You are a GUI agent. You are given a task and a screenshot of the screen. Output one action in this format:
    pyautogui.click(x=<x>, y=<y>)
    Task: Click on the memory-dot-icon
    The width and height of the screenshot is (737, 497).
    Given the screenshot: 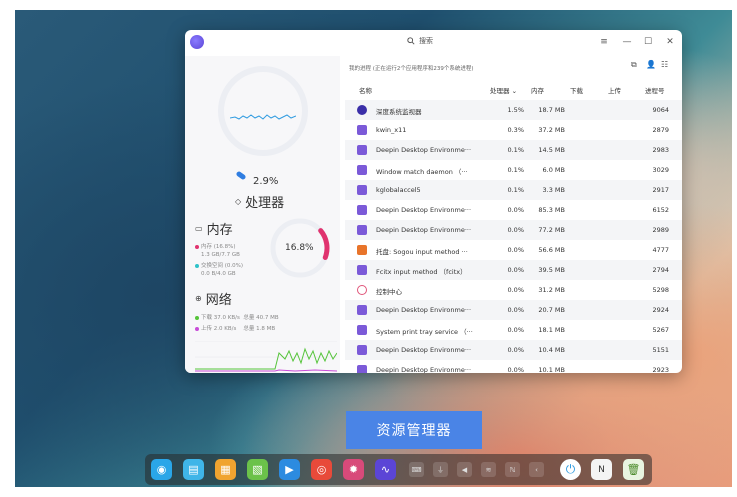 What is the action you would take?
    pyautogui.click(x=197, y=246)
    